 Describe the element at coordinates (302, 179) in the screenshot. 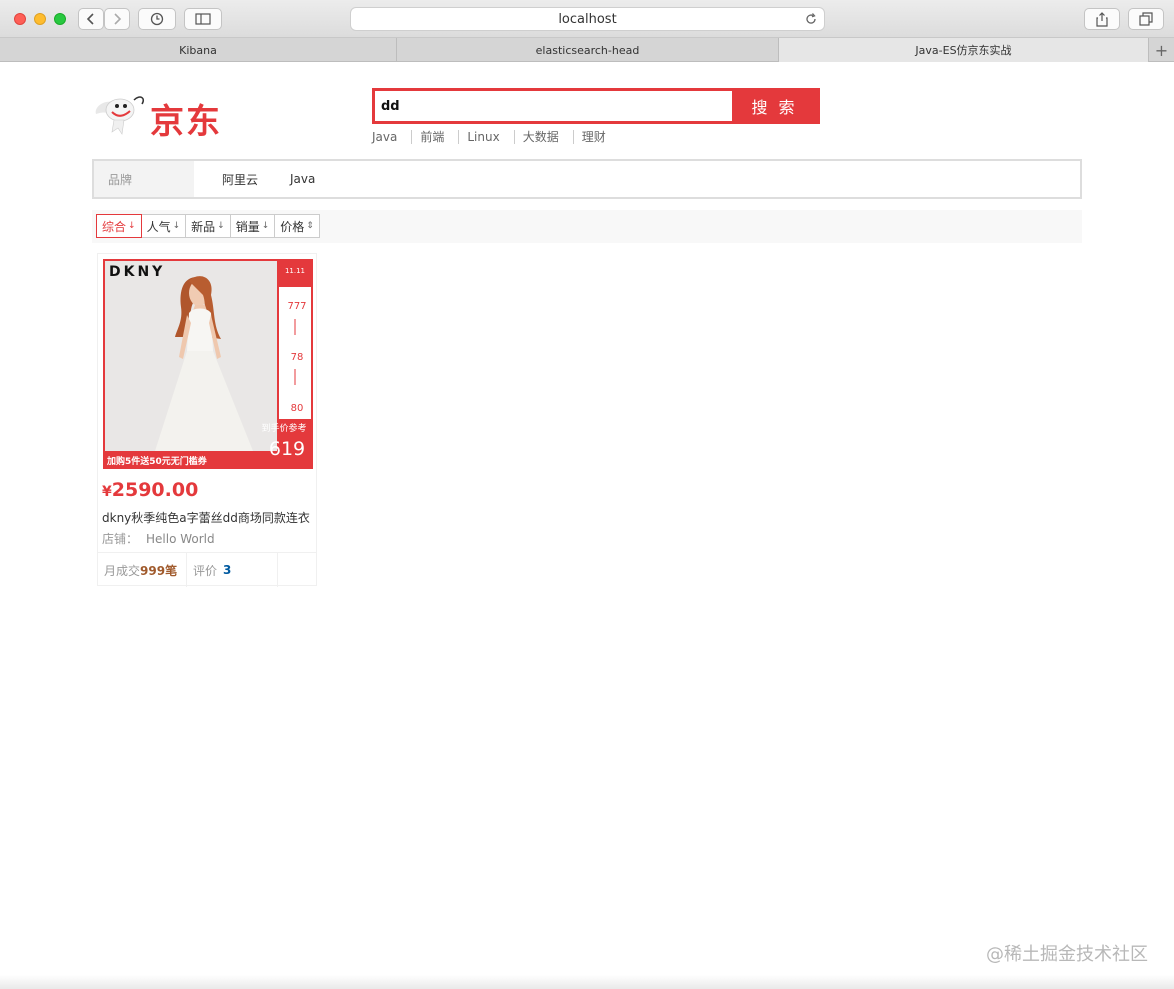

I see `brand-item-java: Java` at that location.